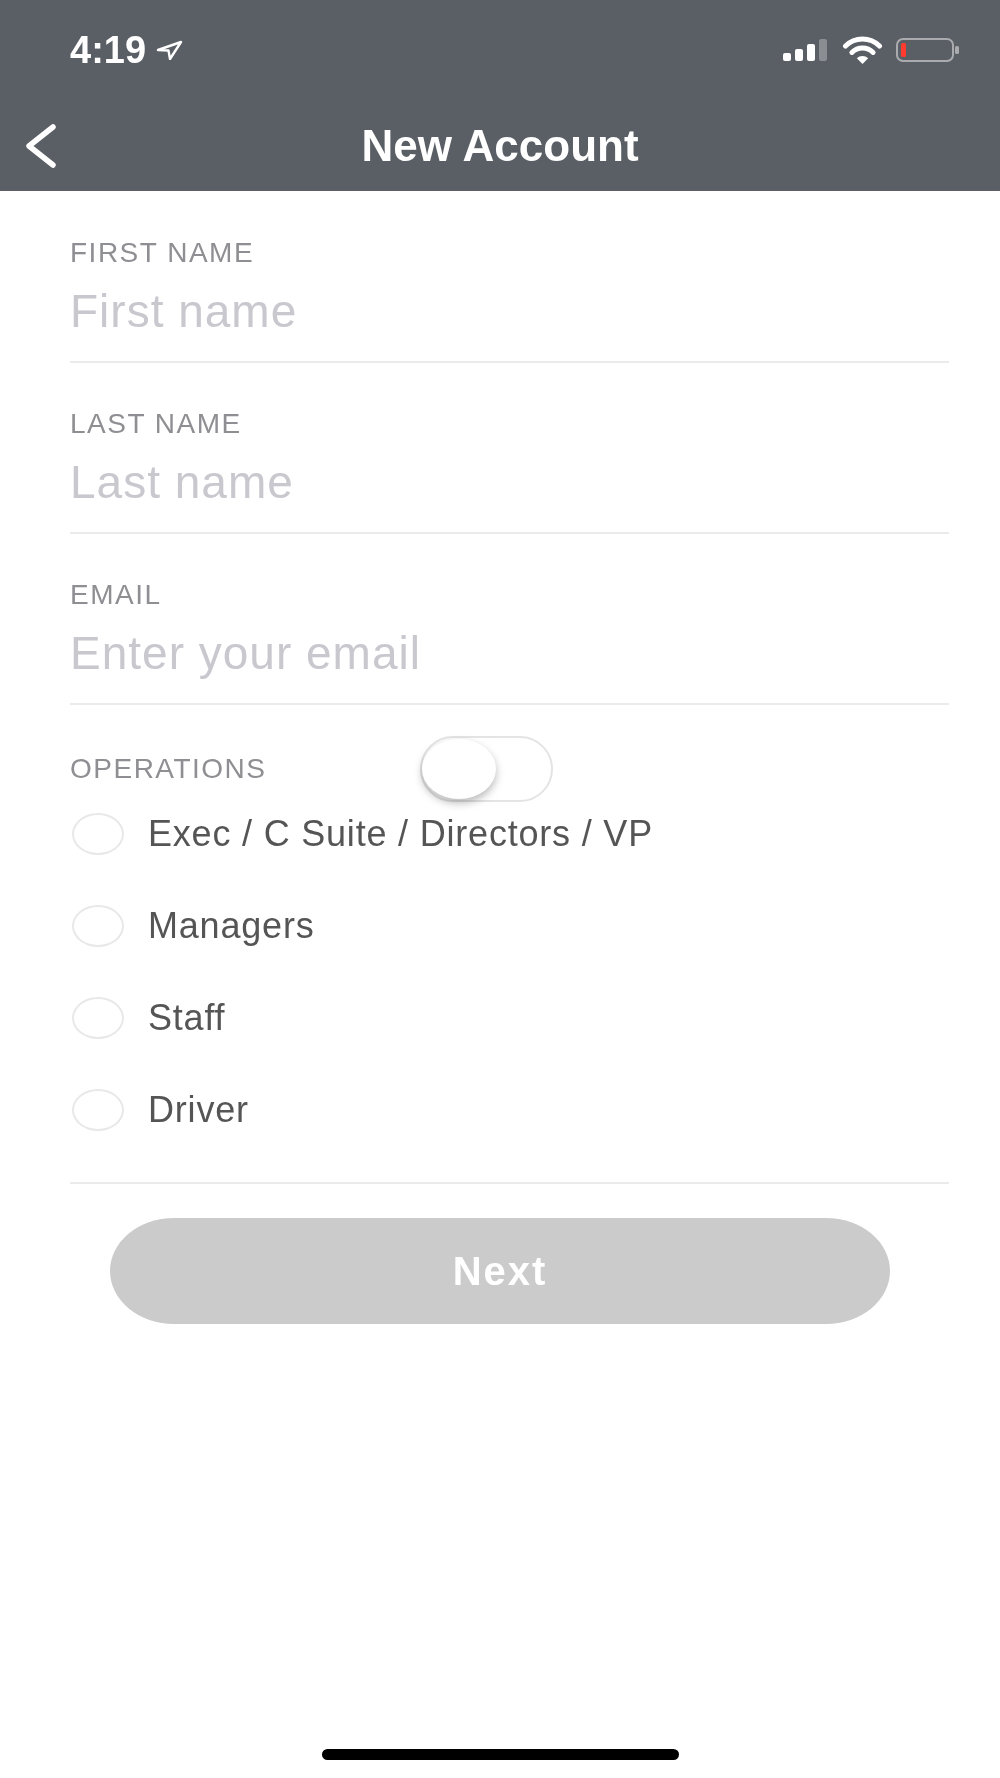 This screenshot has width=1000, height=1778. I want to click on screen-title: New Account, so click(500, 145).